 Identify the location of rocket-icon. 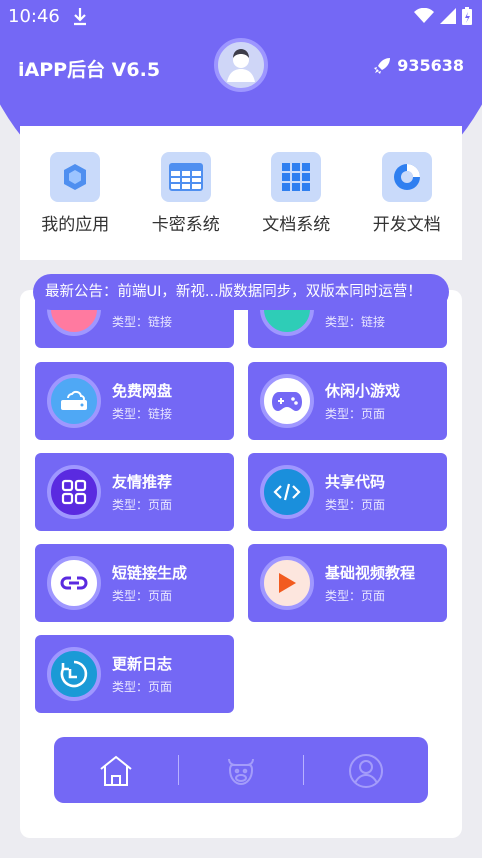
(382, 65).